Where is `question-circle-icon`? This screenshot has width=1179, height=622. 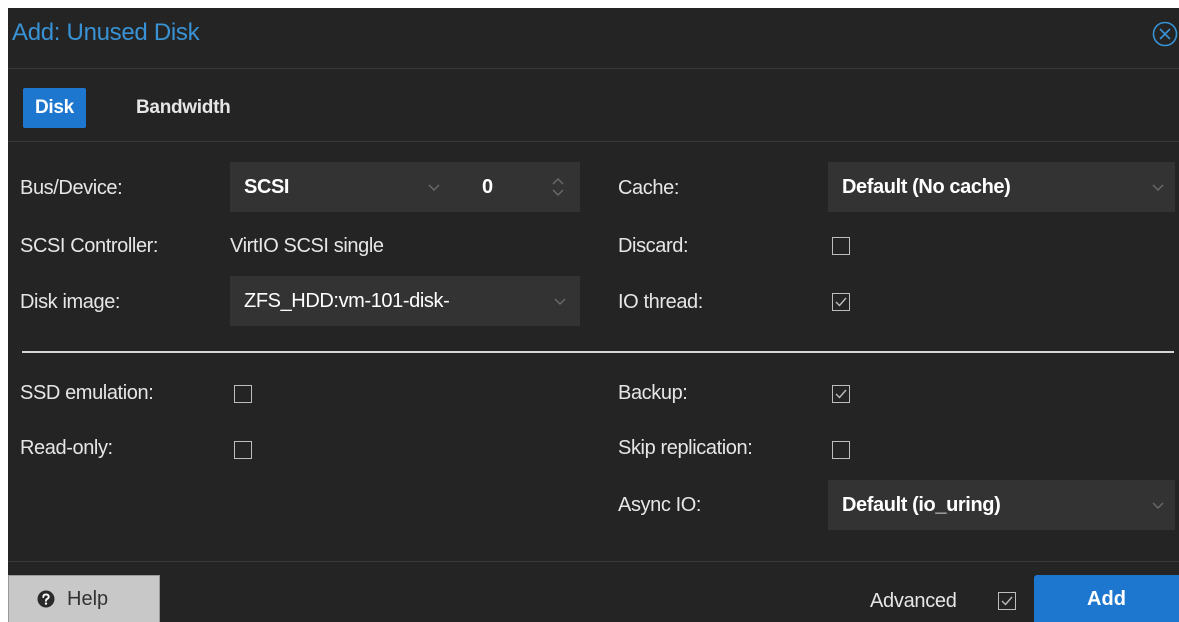
question-circle-icon is located at coordinates (46, 599).